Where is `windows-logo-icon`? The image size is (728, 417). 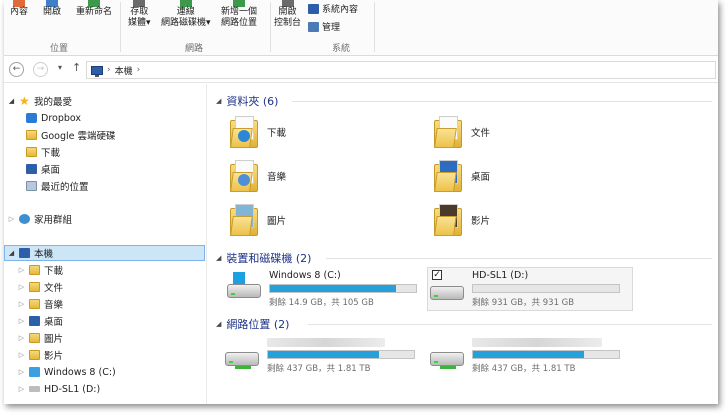
windows-logo-icon is located at coordinates (239, 278).